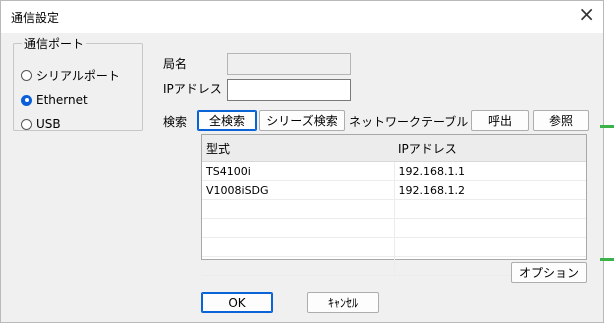 Image resolution: width=614 pixels, height=325 pixels. What do you see at coordinates (78, 76) in the screenshot?
I see `radio-serial-port-label: シリアルポート` at bounding box center [78, 76].